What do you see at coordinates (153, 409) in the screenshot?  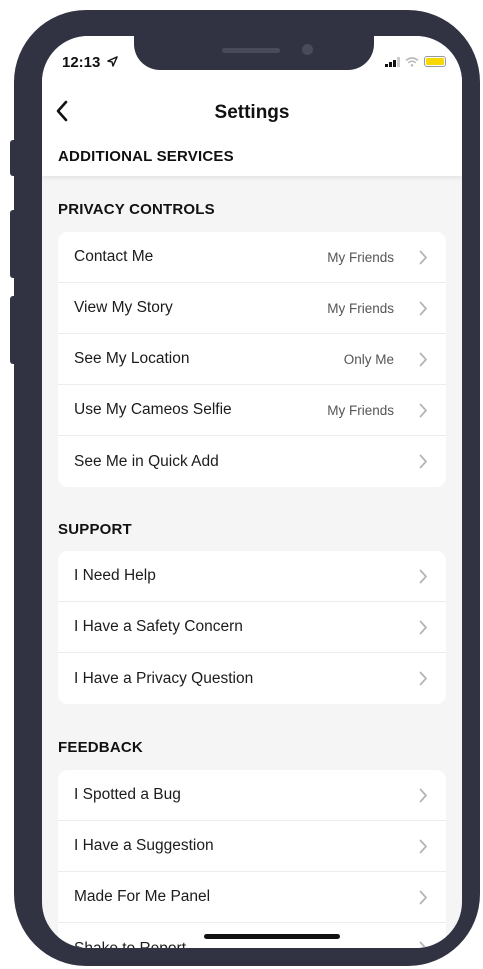 I see `row-label: Use My Cameos Selfie` at bounding box center [153, 409].